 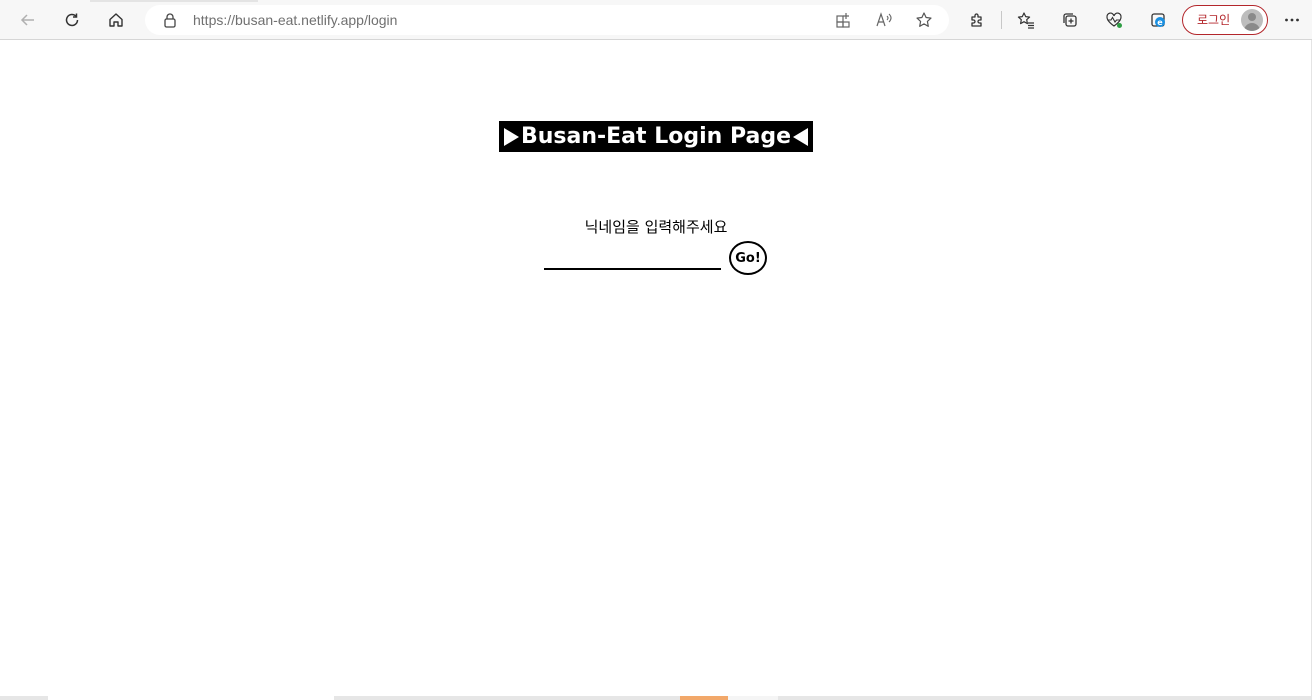 I want to click on profile-label: 로그인, so click(x=1214, y=20).